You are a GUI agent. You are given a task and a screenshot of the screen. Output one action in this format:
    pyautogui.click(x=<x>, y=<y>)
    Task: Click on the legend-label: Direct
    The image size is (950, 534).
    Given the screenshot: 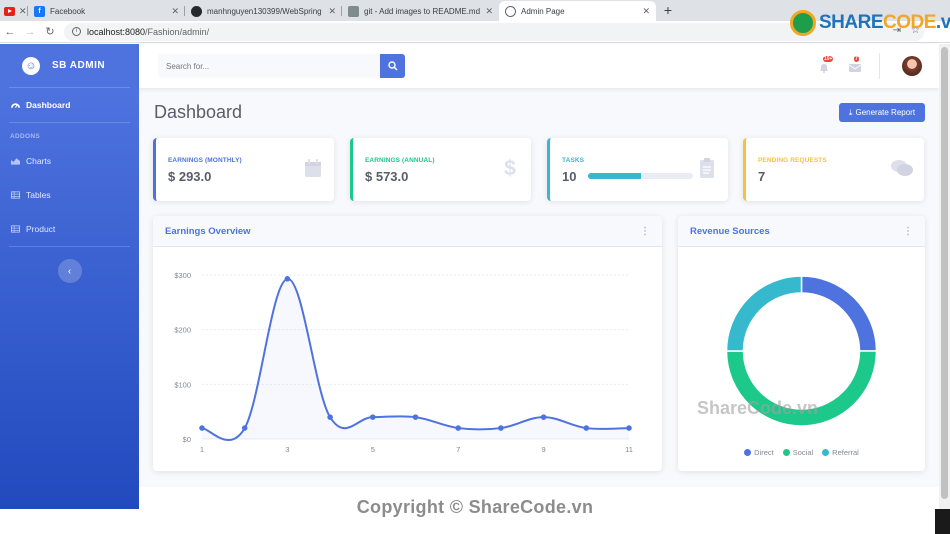 What is the action you would take?
    pyautogui.click(x=764, y=452)
    